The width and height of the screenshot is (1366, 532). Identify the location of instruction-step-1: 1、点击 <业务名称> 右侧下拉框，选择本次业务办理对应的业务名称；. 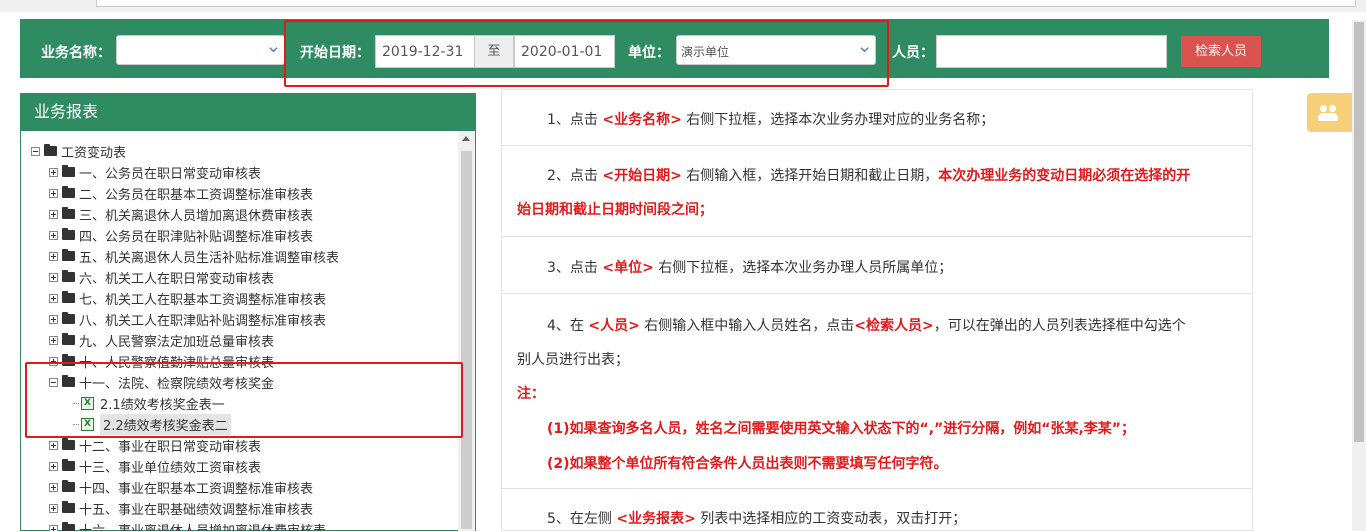
(877, 118).